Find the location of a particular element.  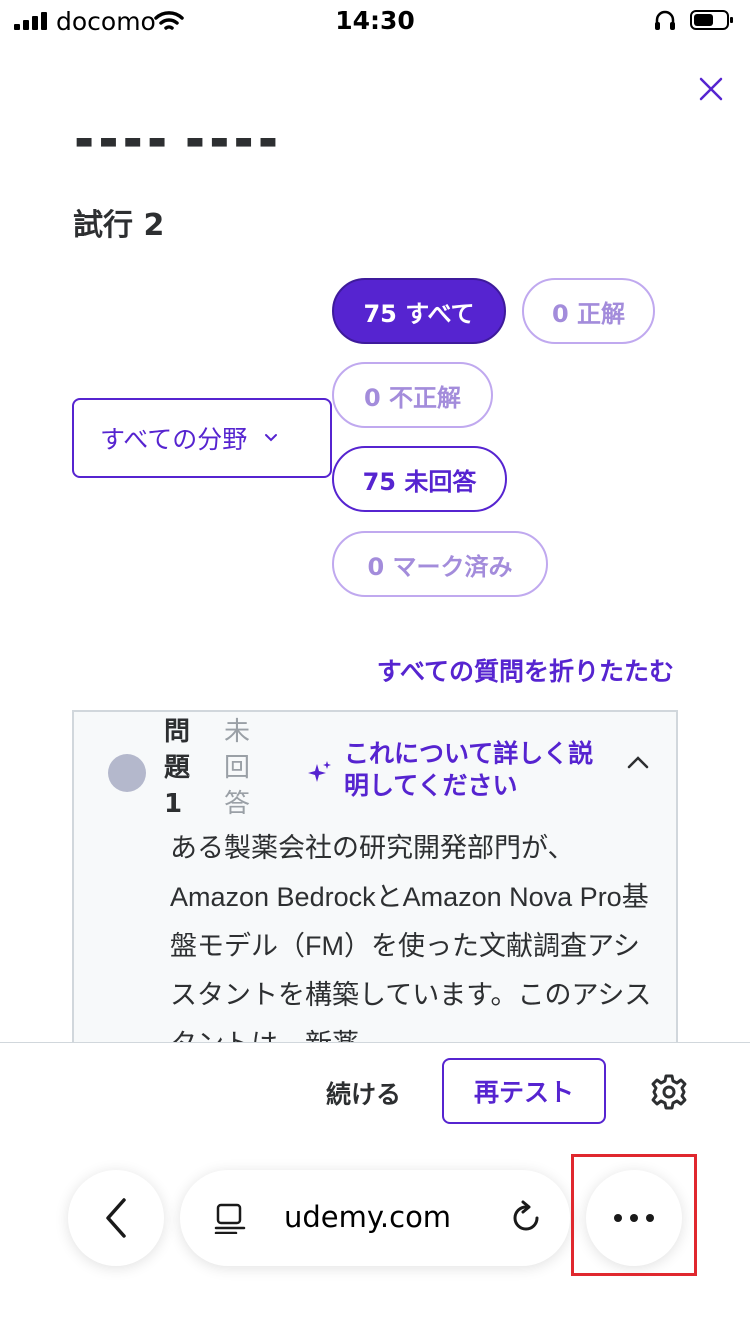

reader-mode-icon is located at coordinates (230, 1218).